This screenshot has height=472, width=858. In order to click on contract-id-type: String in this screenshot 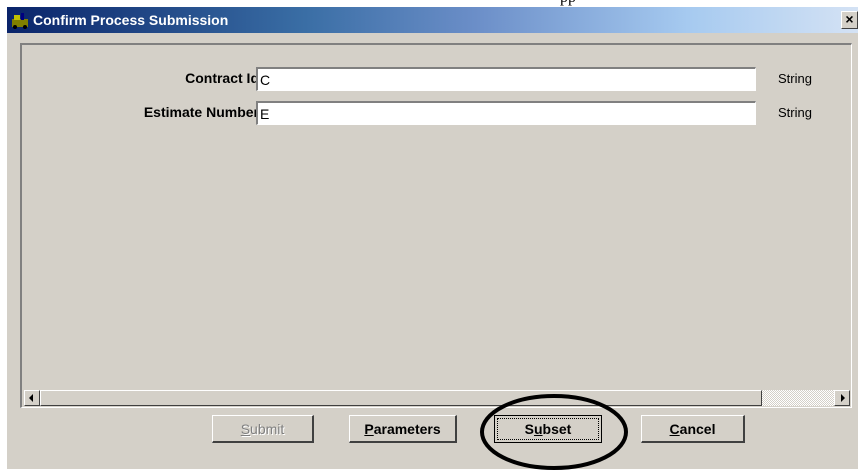, I will do `click(795, 78)`.